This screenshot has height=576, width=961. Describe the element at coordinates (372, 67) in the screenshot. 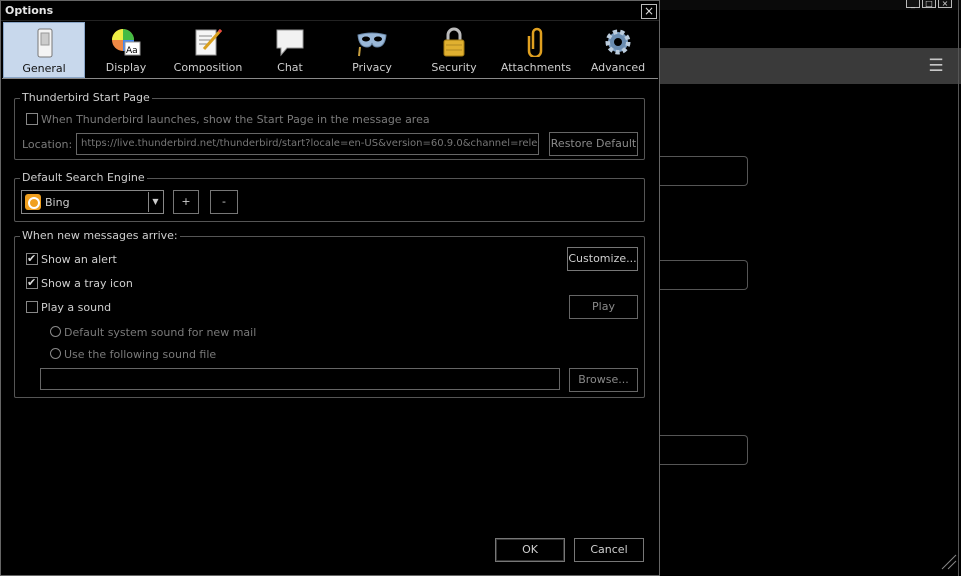

I see `tab-label: Privacy` at that location.